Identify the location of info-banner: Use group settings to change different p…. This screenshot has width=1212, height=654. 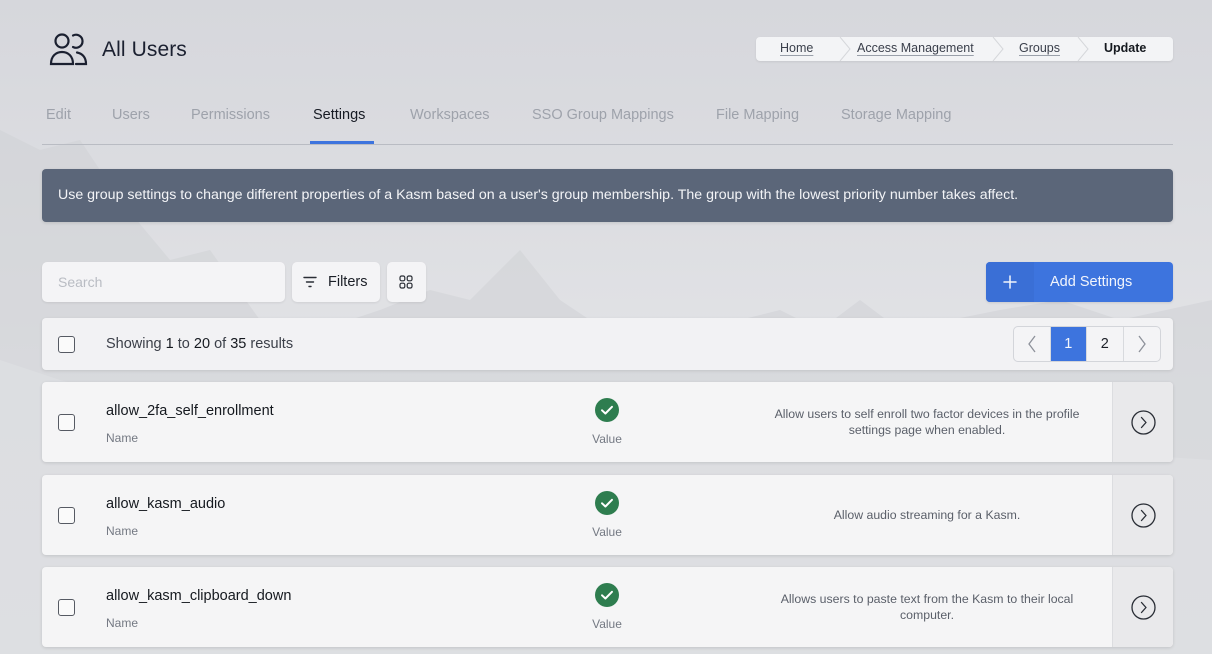
(607, 195).